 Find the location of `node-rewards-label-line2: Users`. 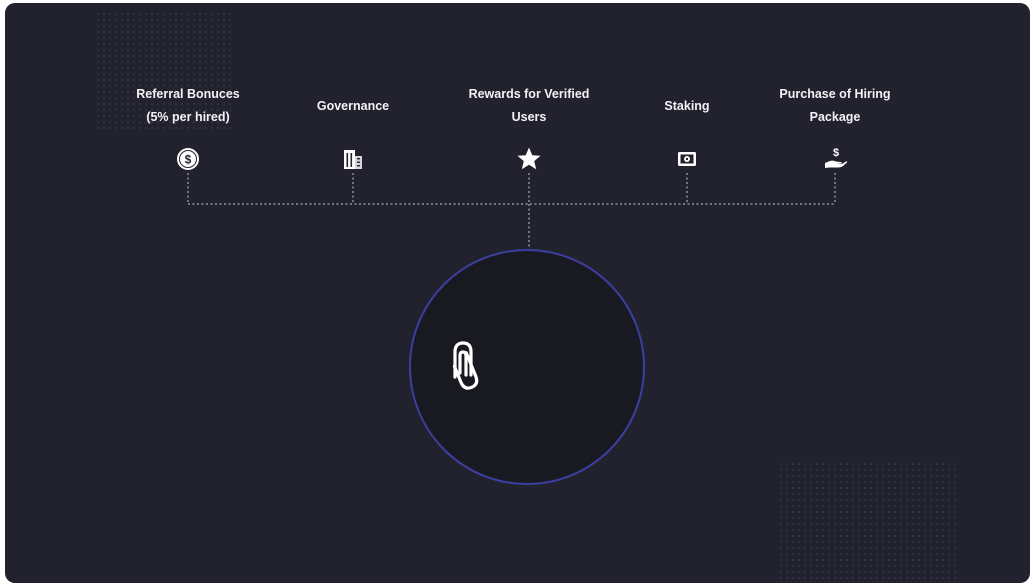

node-rewards-label-line2: Users is located at coordinates (529, 117).